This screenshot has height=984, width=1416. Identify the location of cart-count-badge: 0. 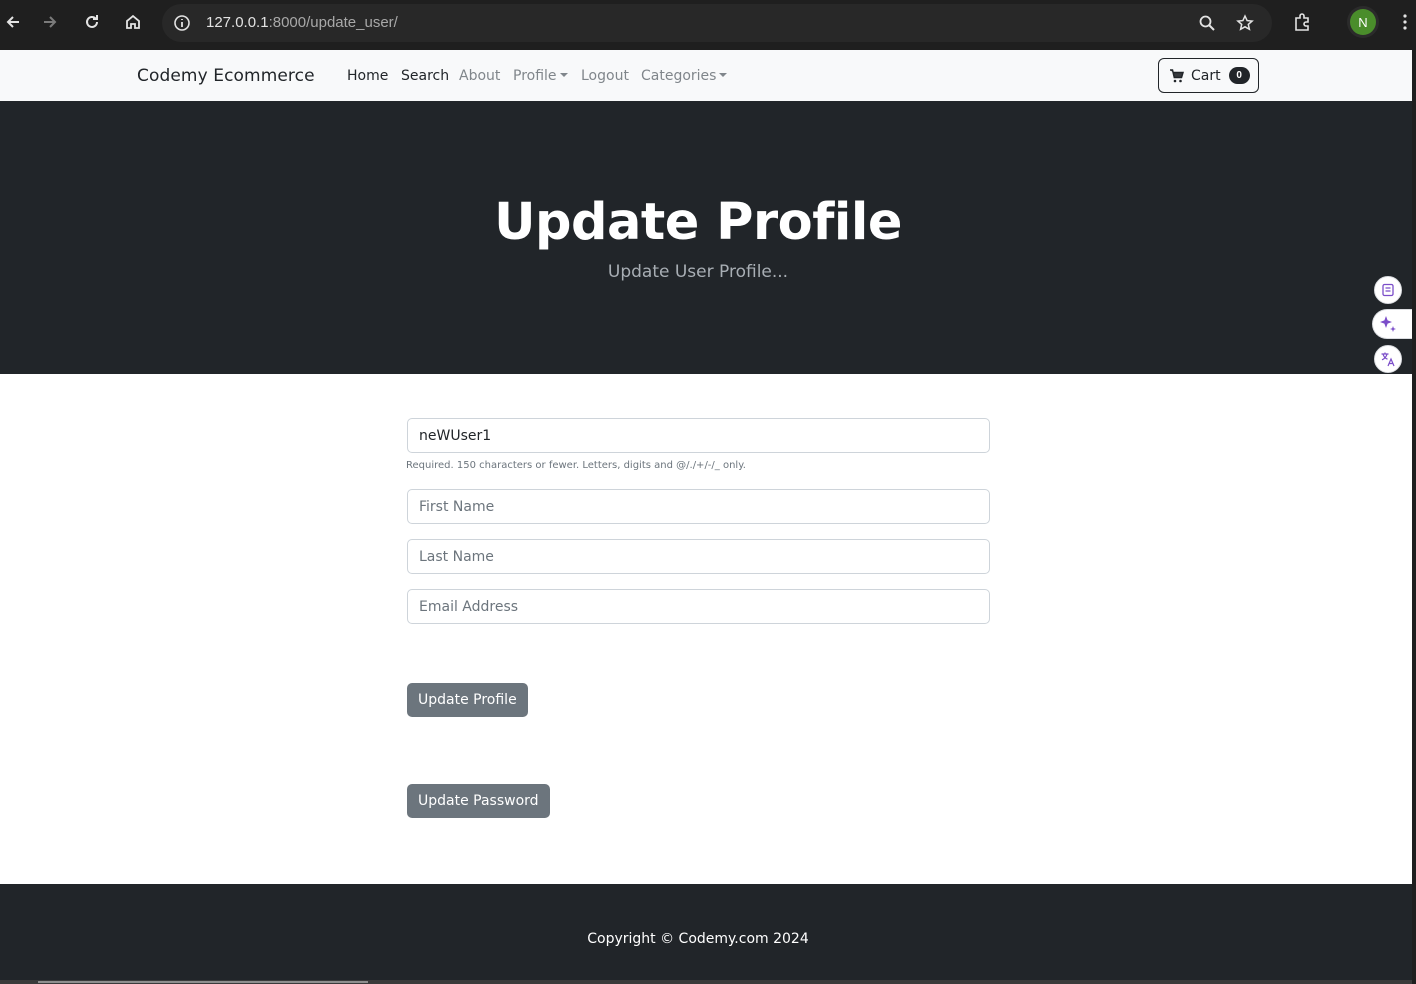
(1239, 75).